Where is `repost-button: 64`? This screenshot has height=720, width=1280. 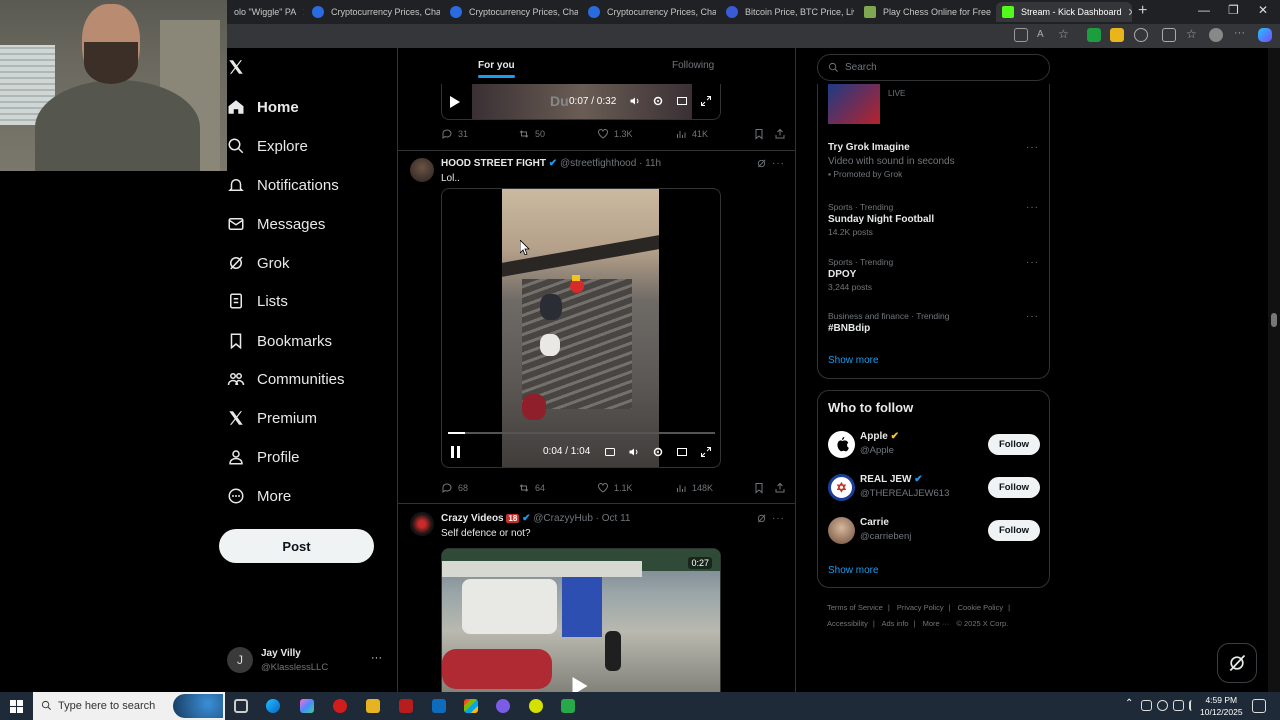 repost-button: 64 is located at coordinates (531, 488).